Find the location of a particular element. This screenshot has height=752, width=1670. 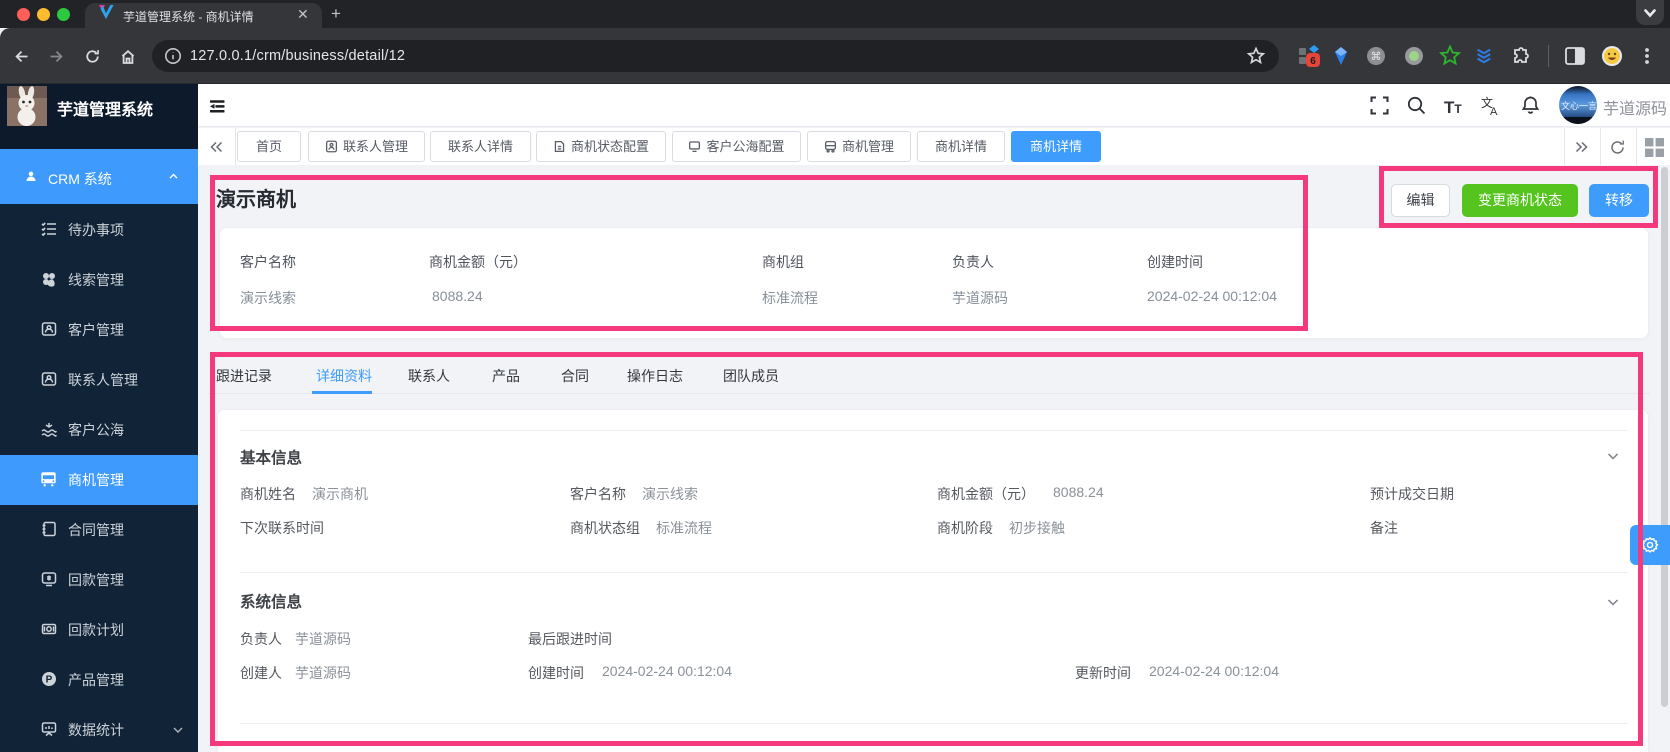

svg-text: 6 is located at coordinates (1313, 61).